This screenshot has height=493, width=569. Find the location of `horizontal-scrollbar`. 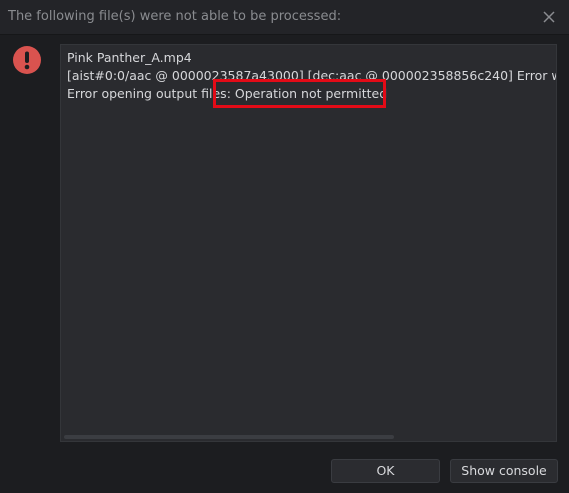

horizontal-scrollbar is located at coordinates (308, 437).